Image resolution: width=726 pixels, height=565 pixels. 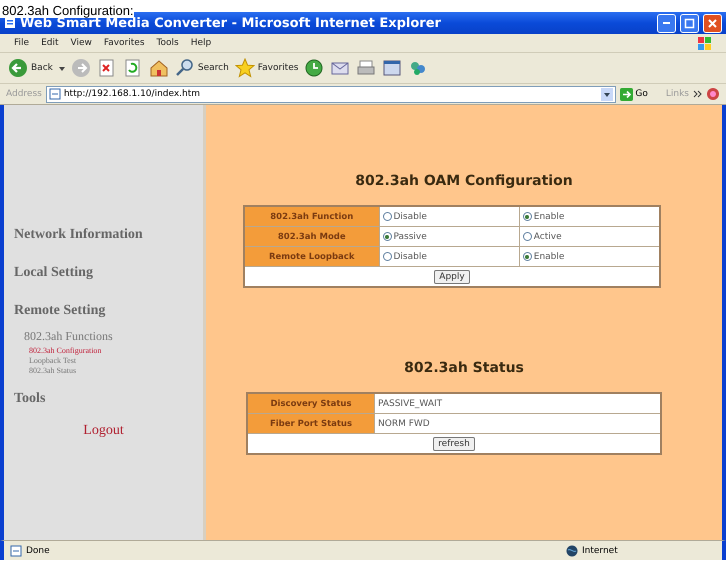 I want to click on zone-label: Internet, so click(x=600, y=551).